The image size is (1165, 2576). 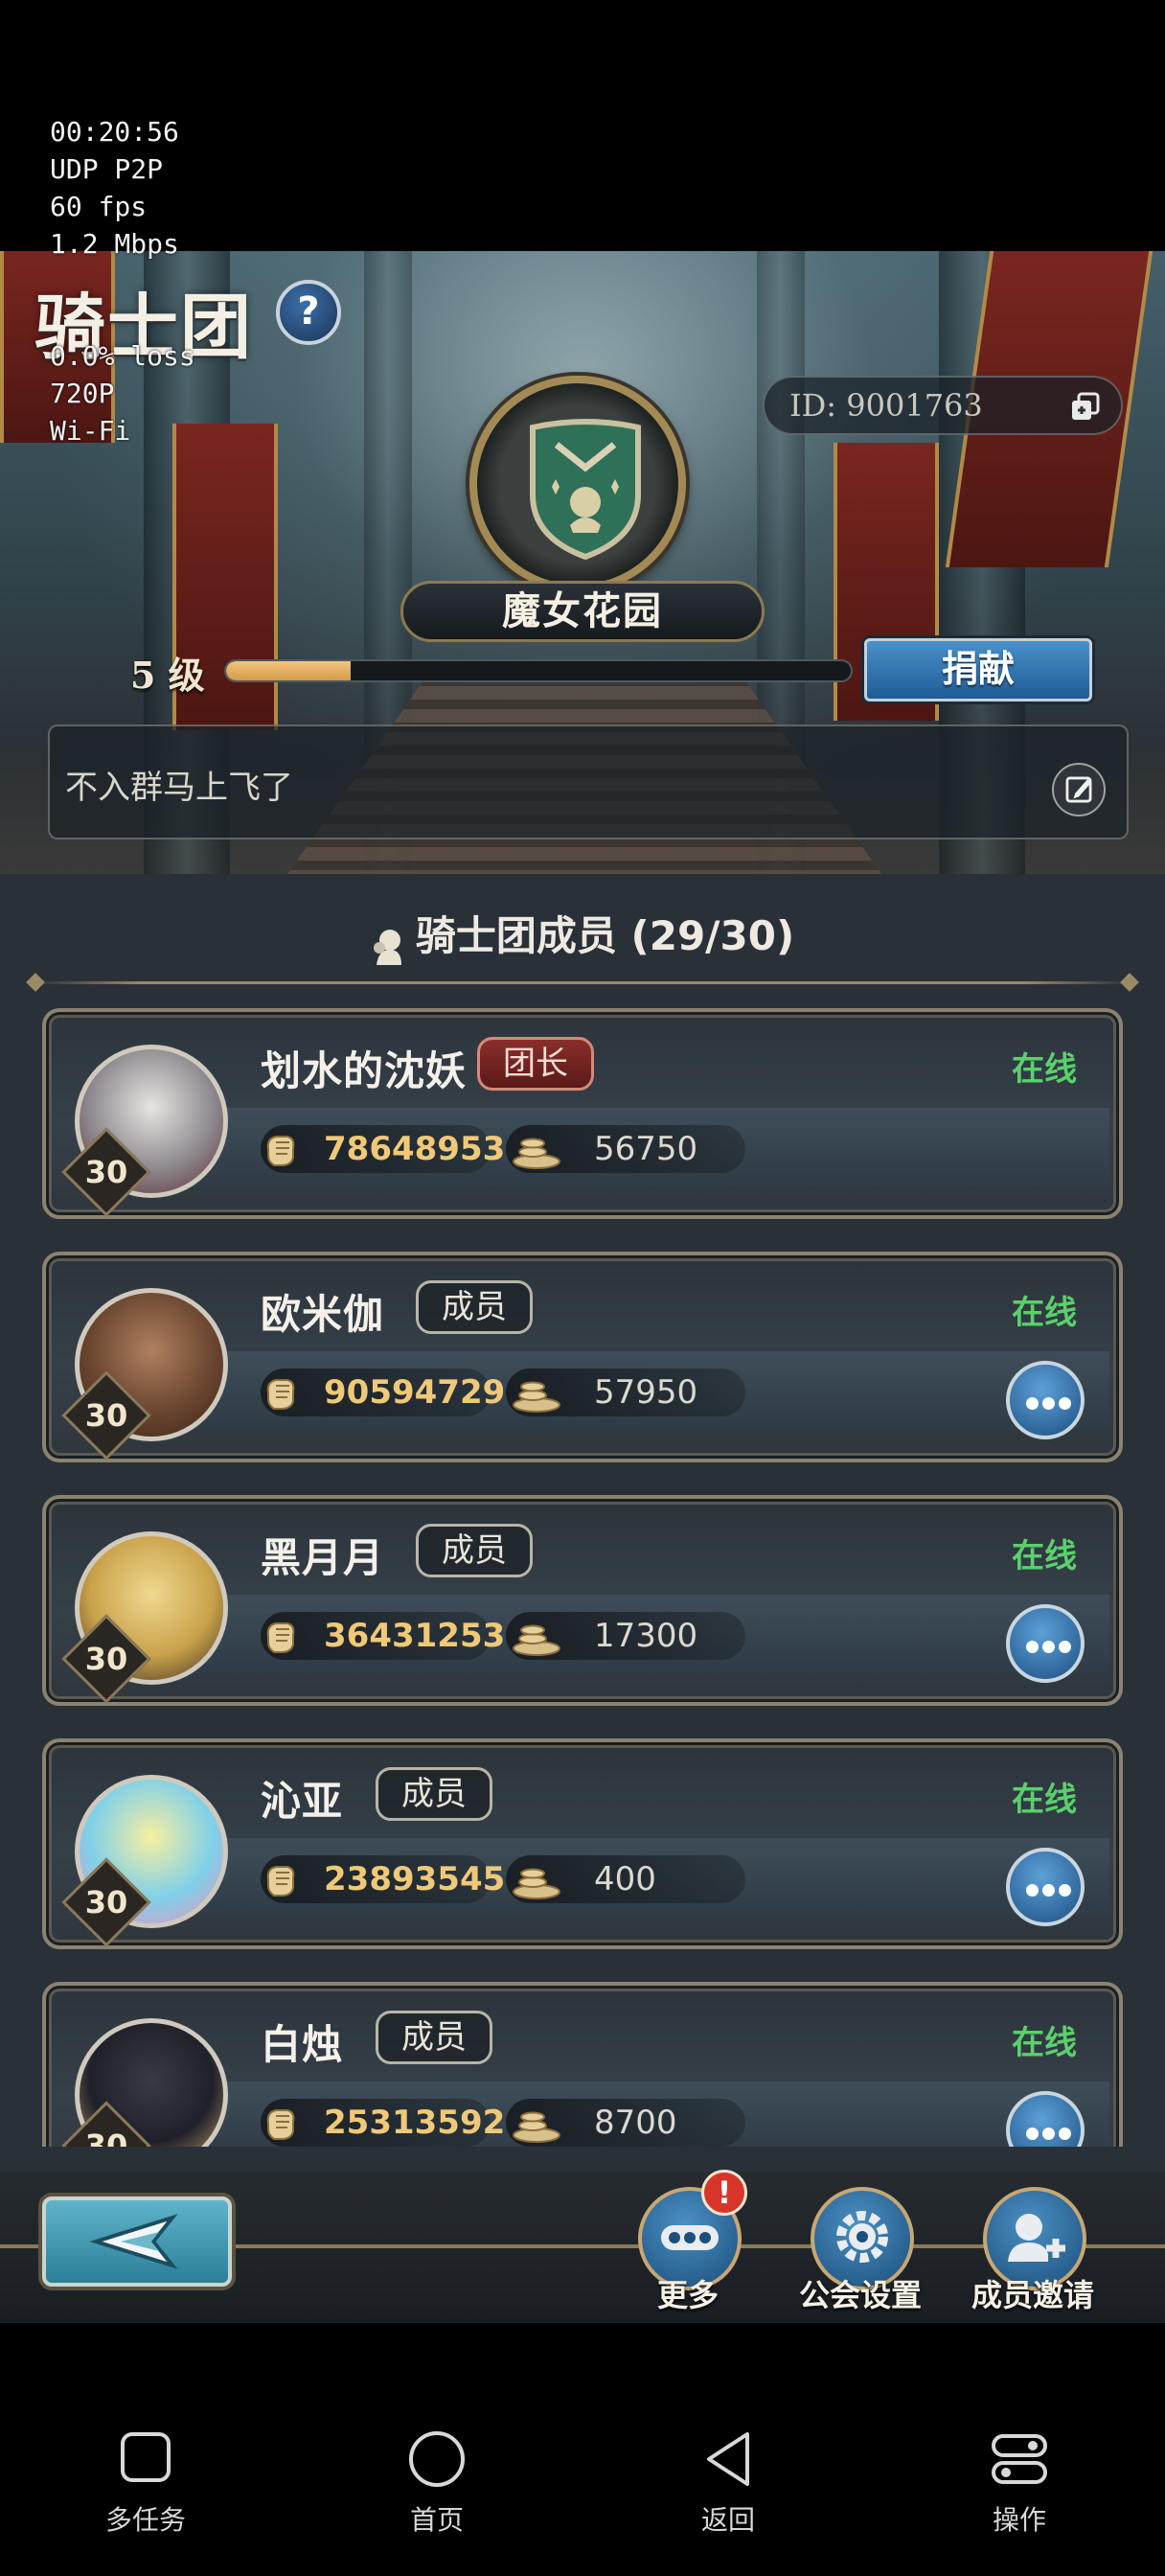 I want to click on stats-loss: 0.0% loss, so click(x=123, y=356).